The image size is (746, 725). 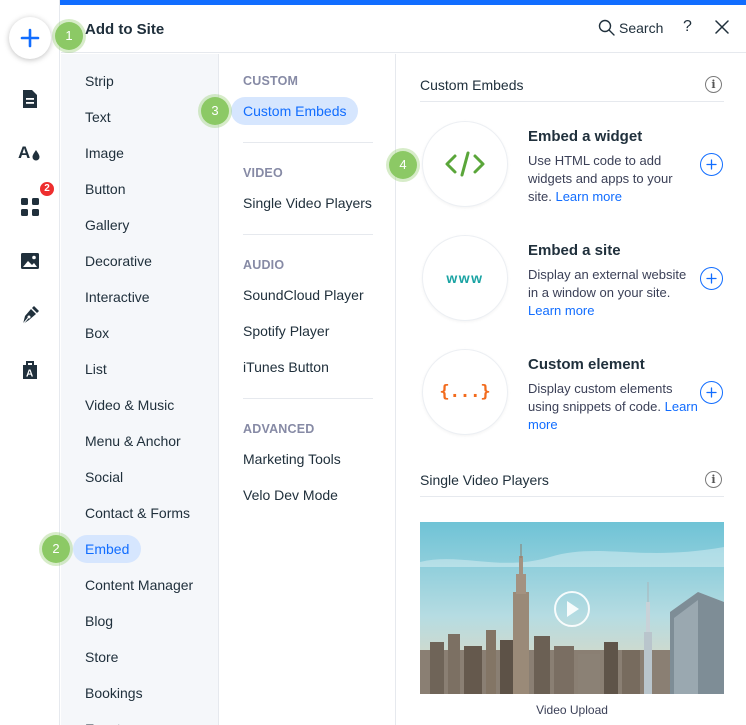 What do you see at coordinates (98, 117) in the screenshot?
I see `category-text: Text` at bounding box center [98, 117].